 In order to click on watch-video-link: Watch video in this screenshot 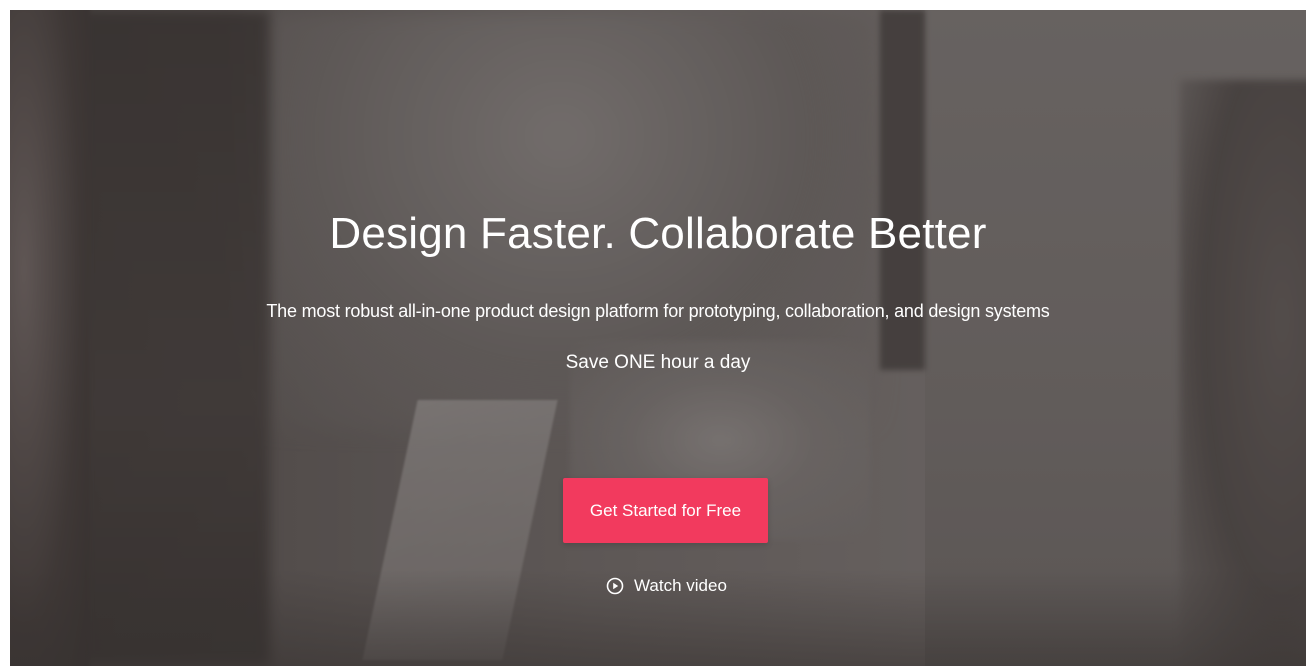, I will do `click(666, 586)`.